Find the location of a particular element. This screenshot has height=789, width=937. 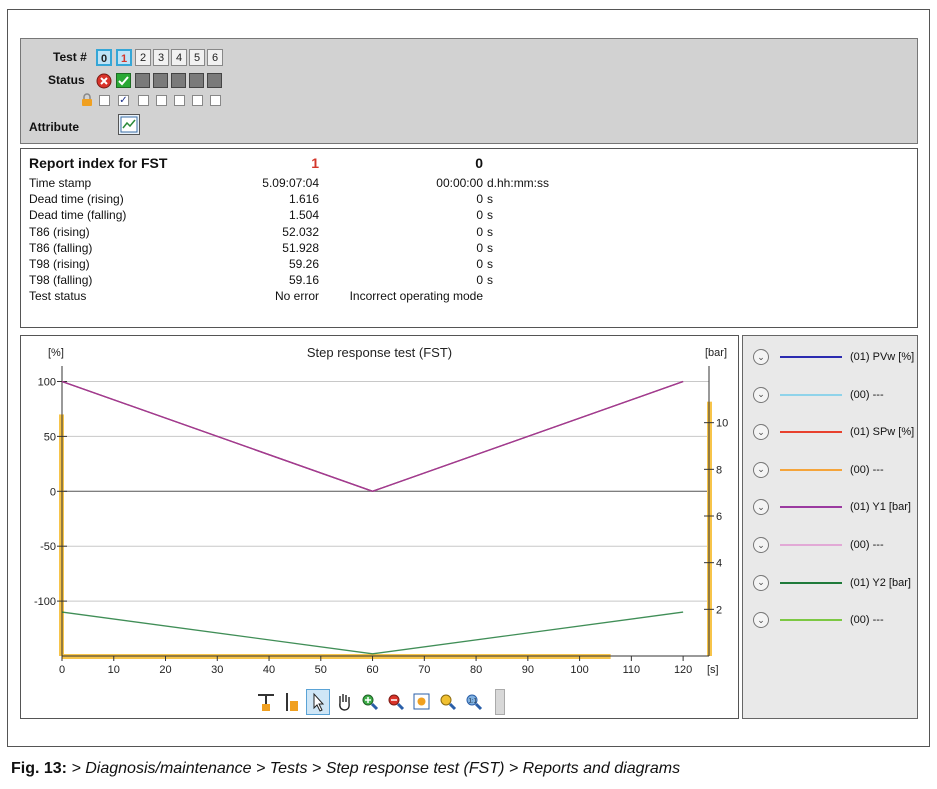

horizontal-cursor-icon is located at coordinates (266, 702).